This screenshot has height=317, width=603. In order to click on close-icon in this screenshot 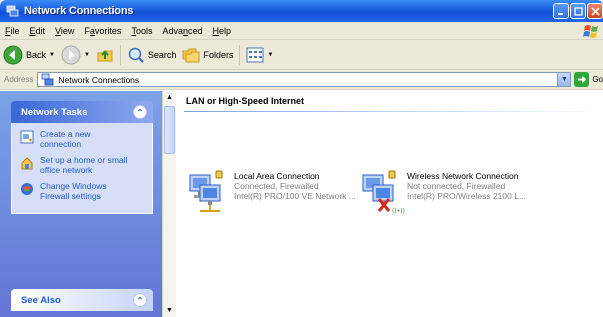, I will do `click(595, 11)`.